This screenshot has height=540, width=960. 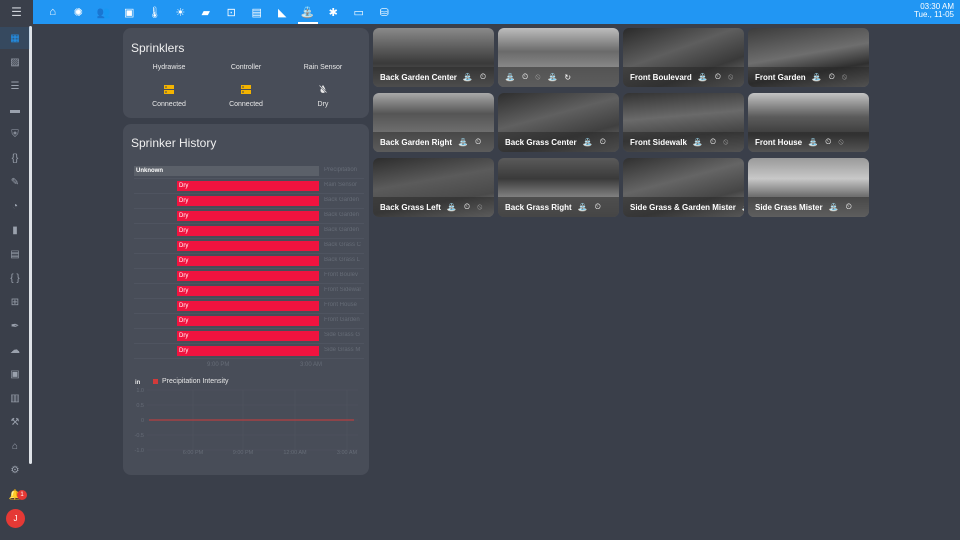 What do you see at coordinates (15, 230) in the screenshot?
I see `sidebar-item-book: ▮` at bounding box center [15, 230].